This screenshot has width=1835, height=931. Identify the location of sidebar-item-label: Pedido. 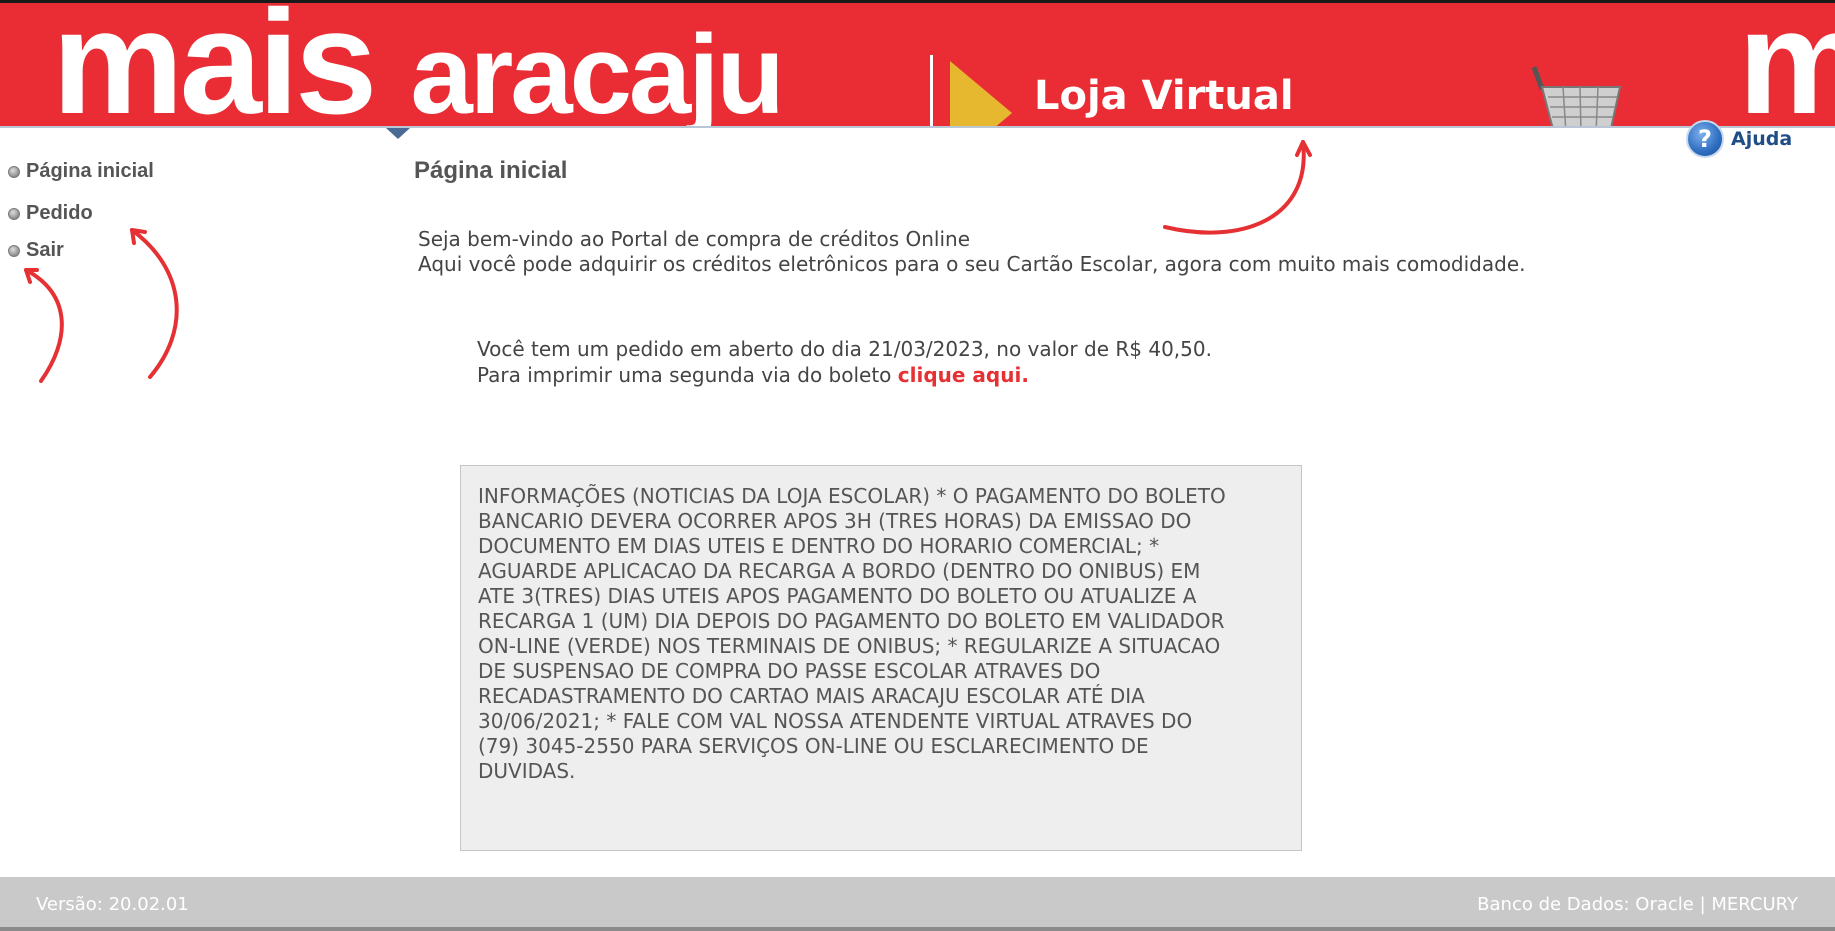
(59, 213).